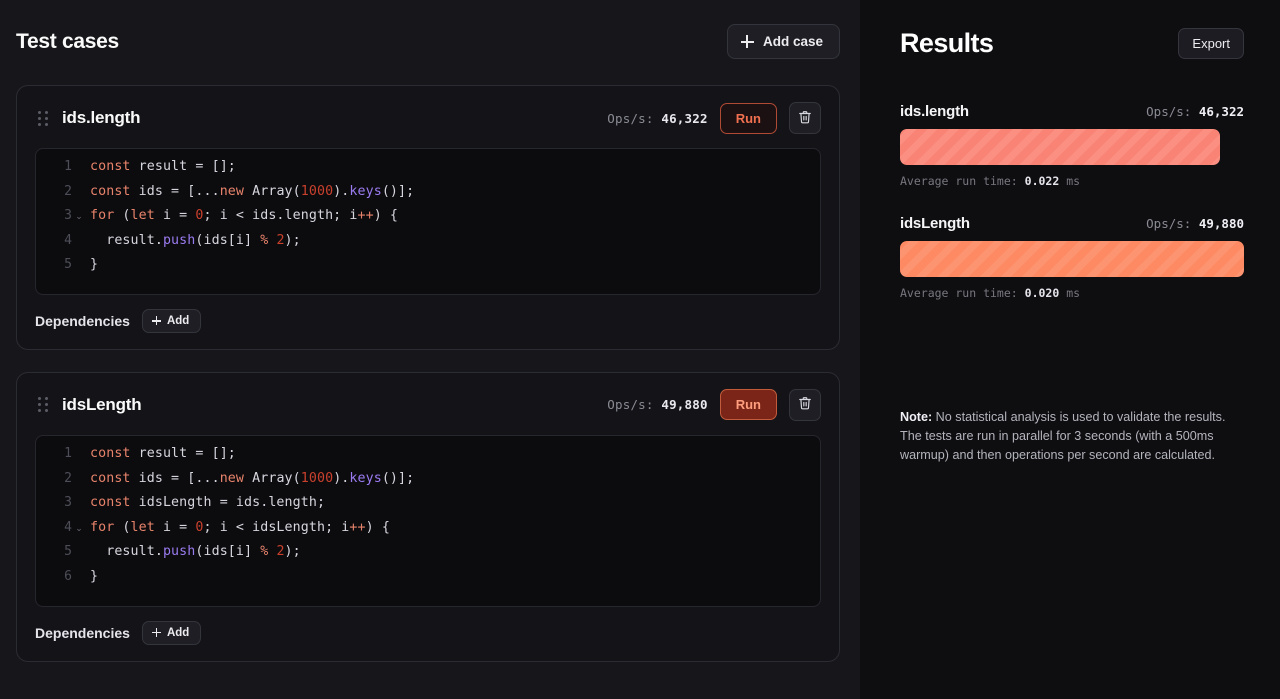 This screenshot has height=699, width=1280. I want to click on code-token: %, so click(268, 240).